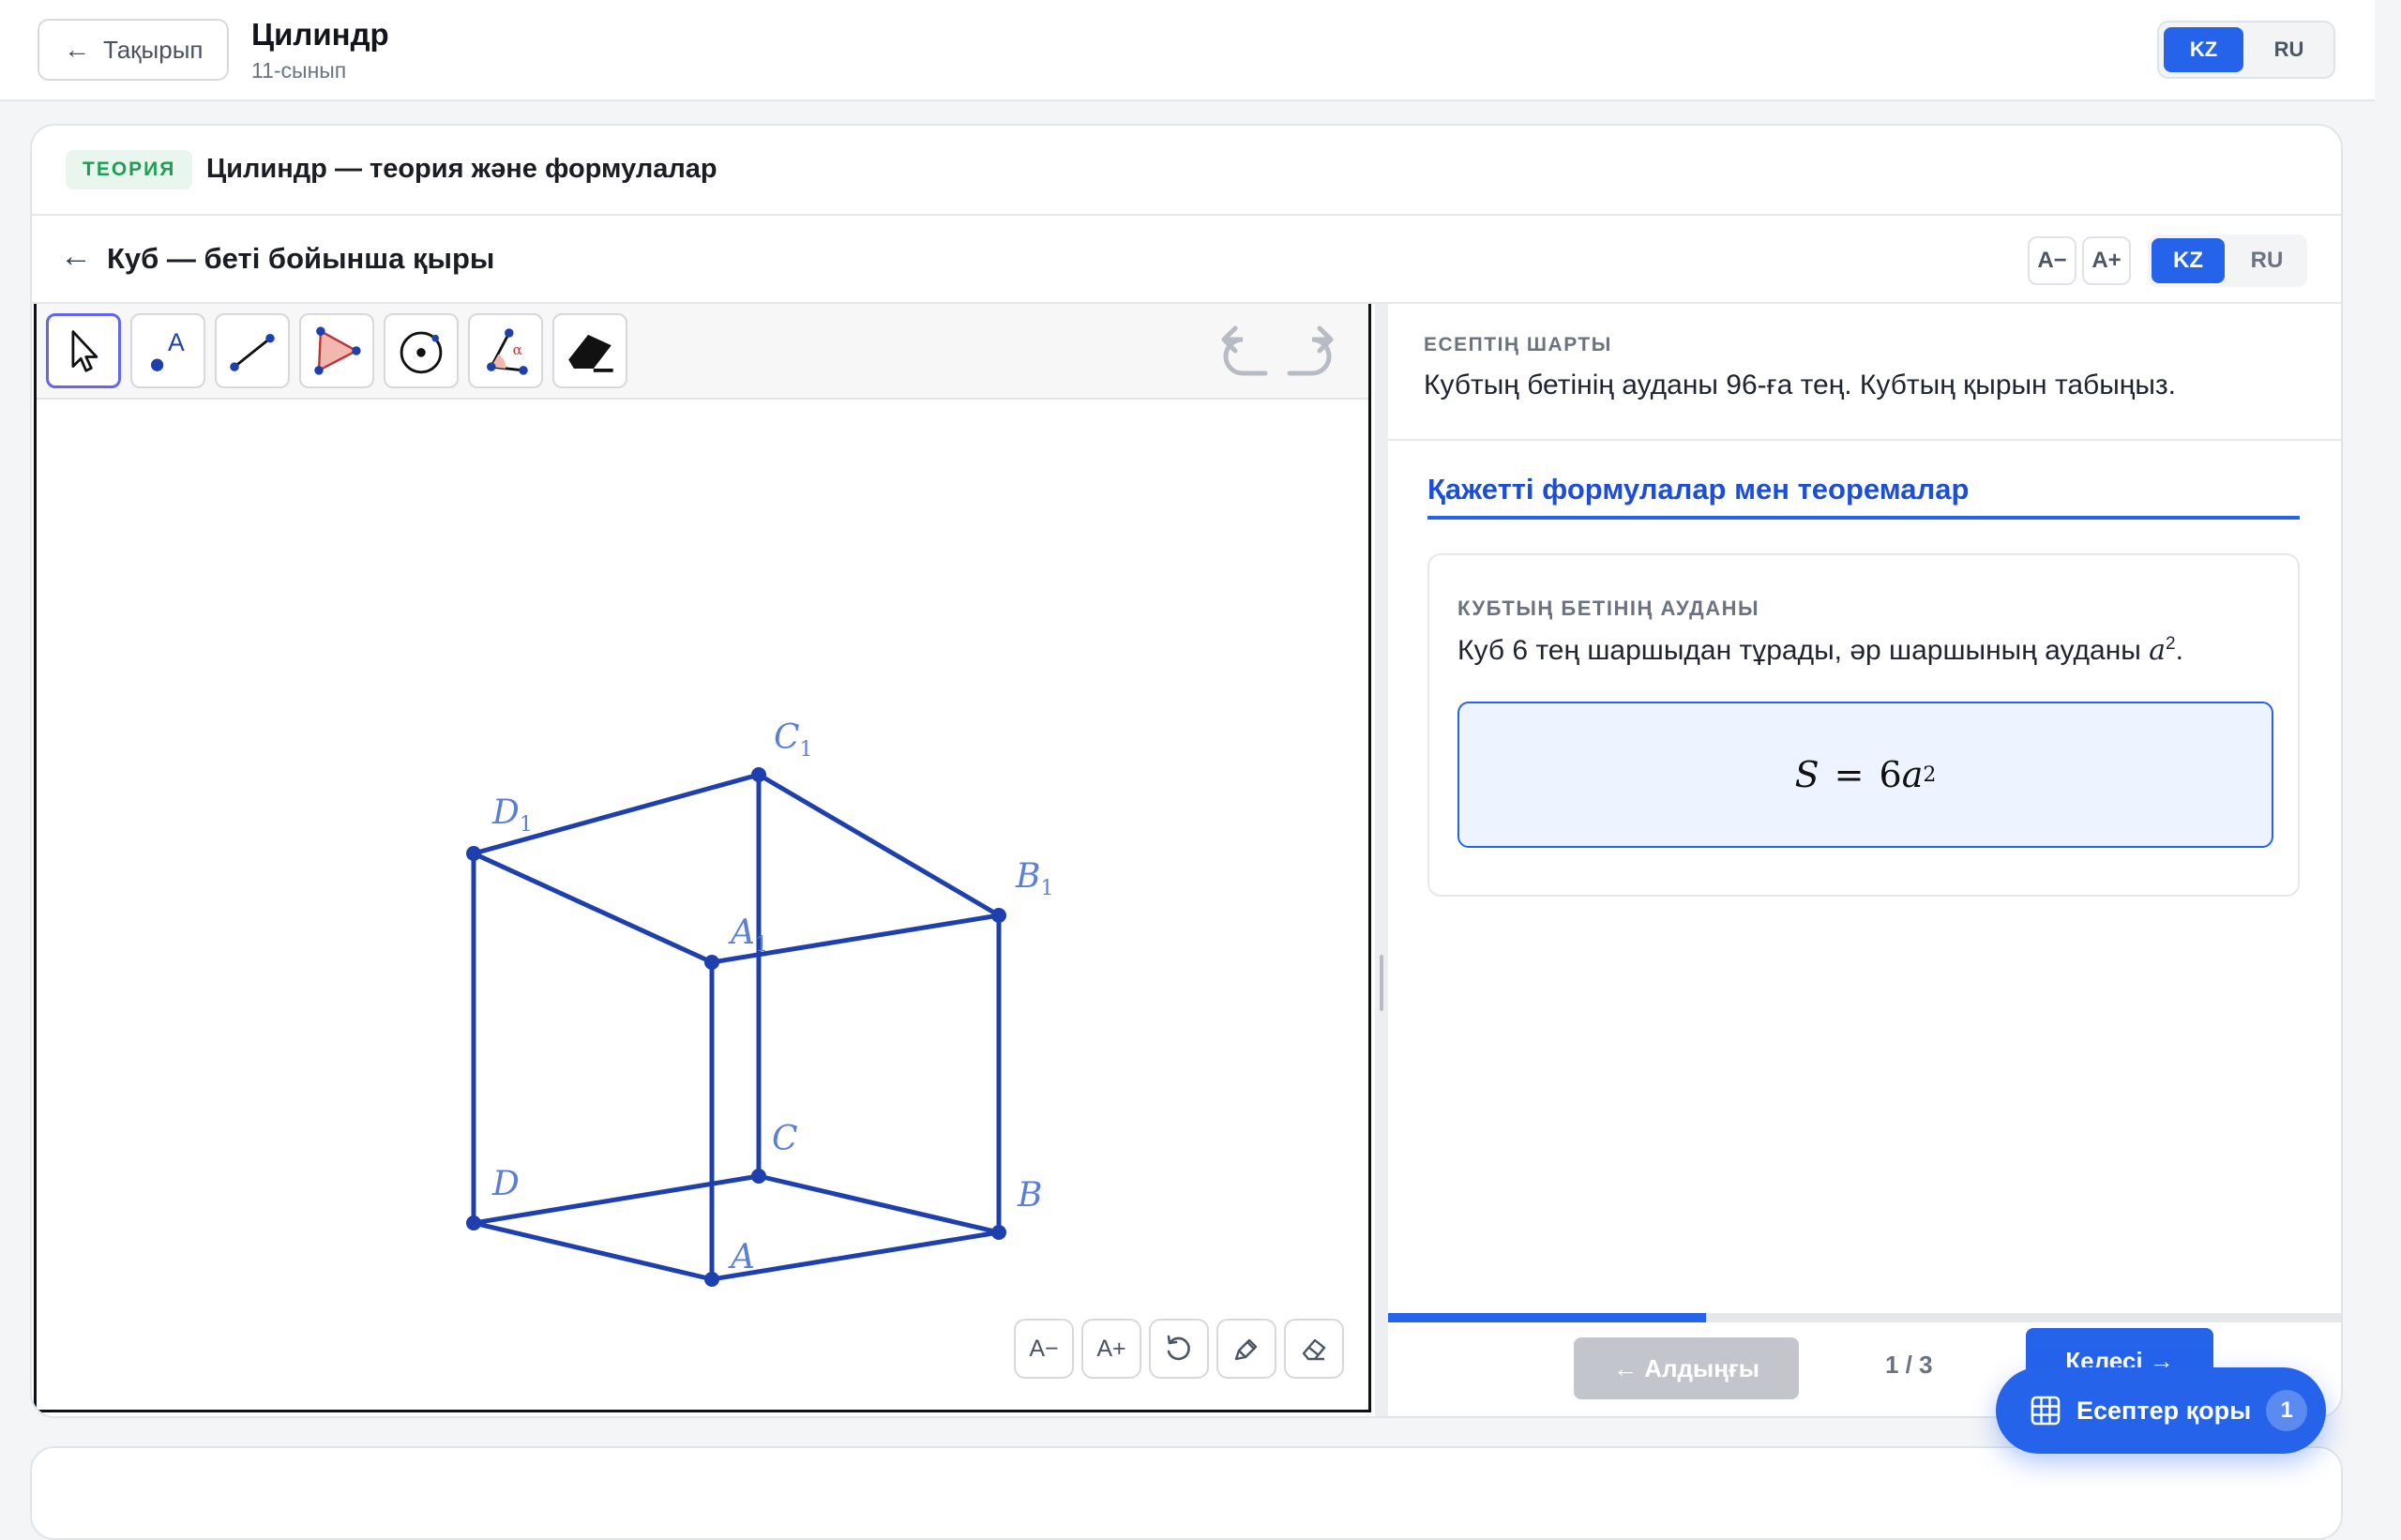  What do you see at coordinates (1864, 440) in the screenshot?
I see `divider` at bounding box center [1864, 440].